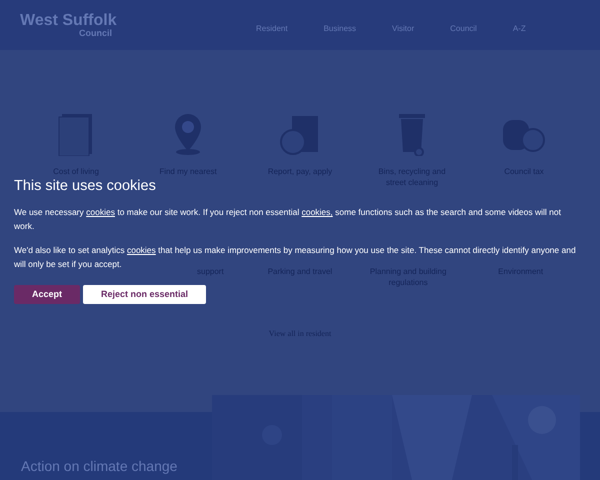 The width and height of the screenshot is (600, 480). I want to click on nav-link: Visitor, so click(403, 29).